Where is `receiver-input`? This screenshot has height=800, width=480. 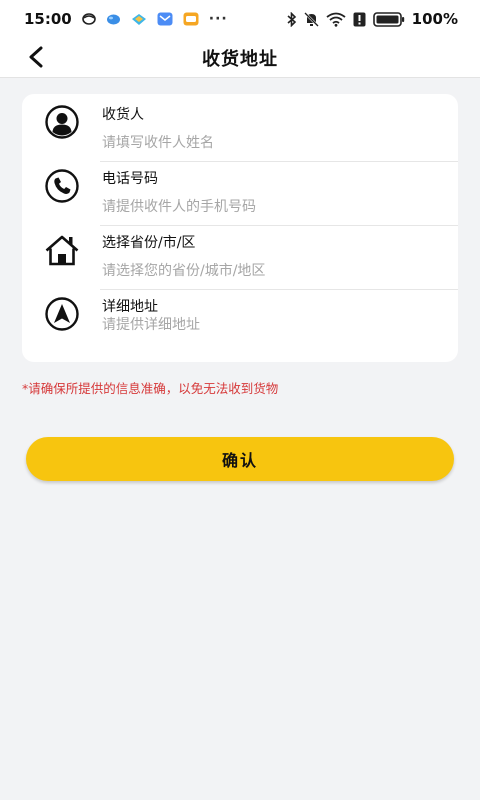
receiver-input is located at coordinates (270, 143).